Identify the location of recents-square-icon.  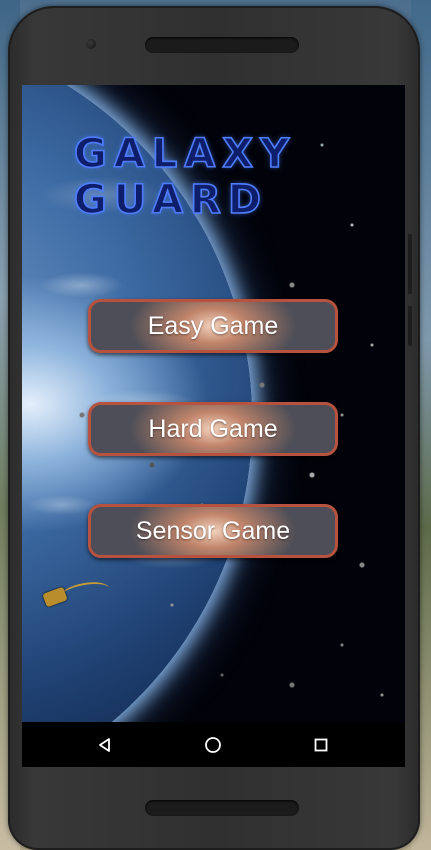
(321, 744).